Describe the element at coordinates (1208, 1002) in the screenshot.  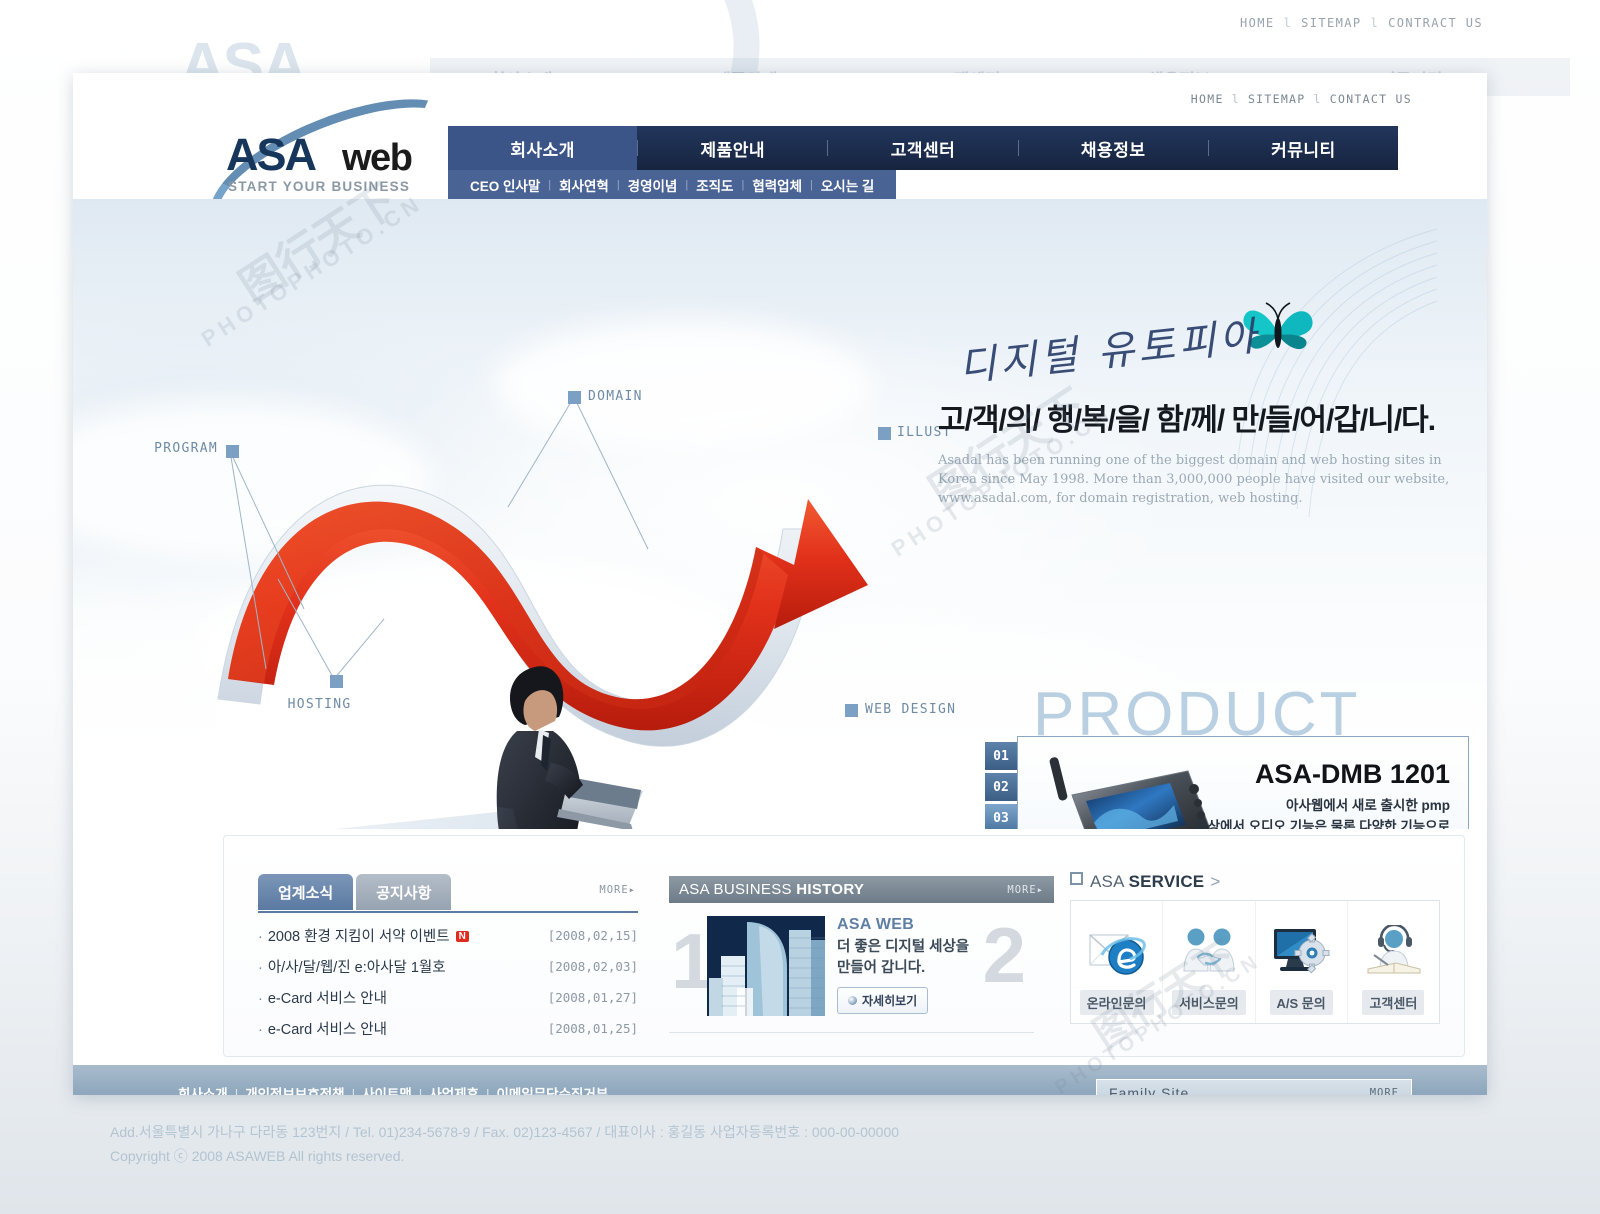
I see `service-item-label: 서비스문의` at that location.